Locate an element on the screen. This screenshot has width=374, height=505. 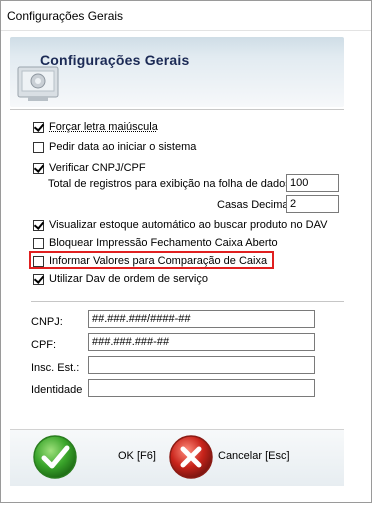
forcar-maiuscula-label: Forçar letra maiúscula is located at coordinates (103, 127).